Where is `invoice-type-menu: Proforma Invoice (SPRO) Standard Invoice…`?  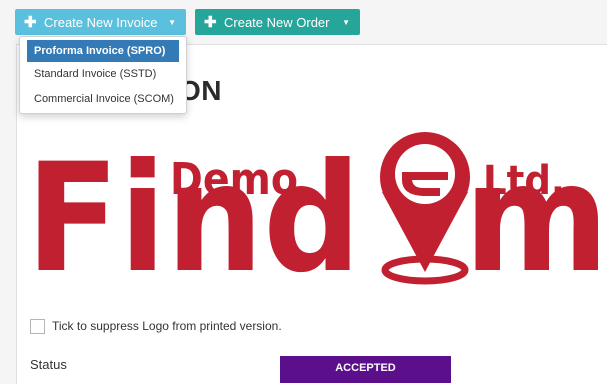
invoice-type-menu: Proforma Invoice (SPRO) Standard Invoice… is located at coordinates (103, 75).